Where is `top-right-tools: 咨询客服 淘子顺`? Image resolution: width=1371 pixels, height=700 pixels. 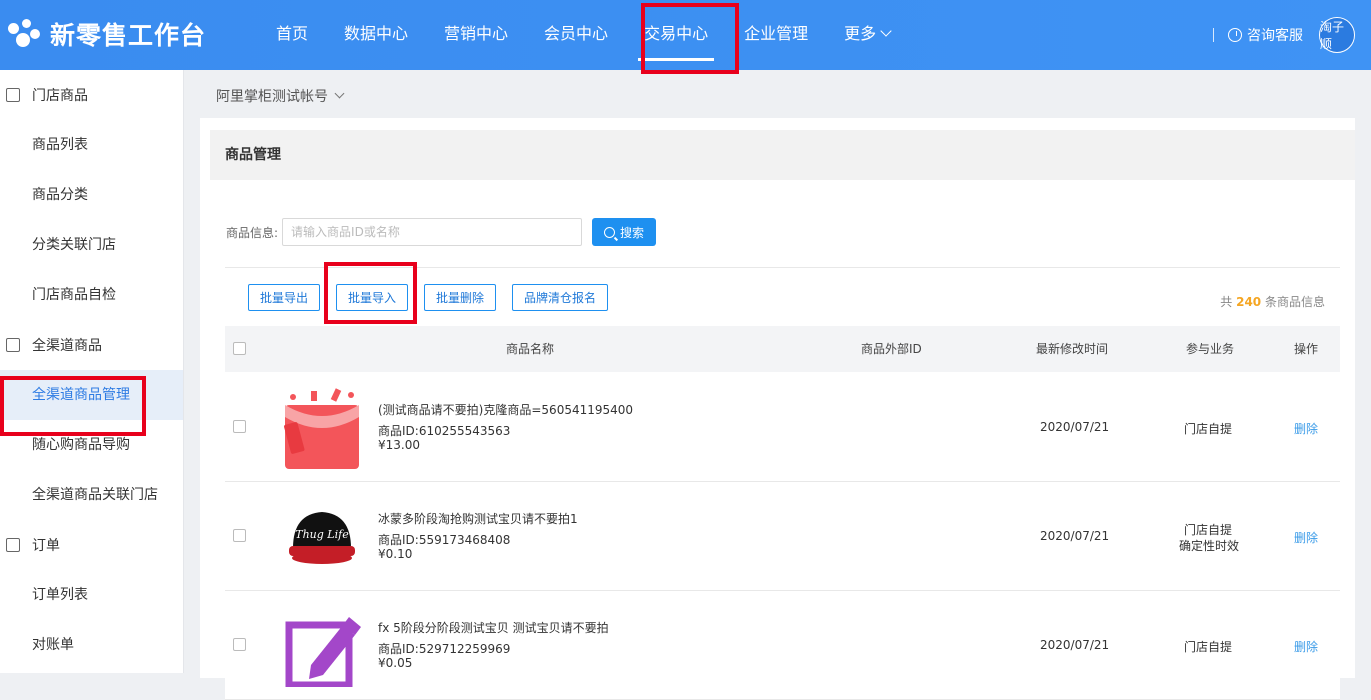 top-right-tools: 咨询客服 淘子顺 is located at coordinates (1284, 35).